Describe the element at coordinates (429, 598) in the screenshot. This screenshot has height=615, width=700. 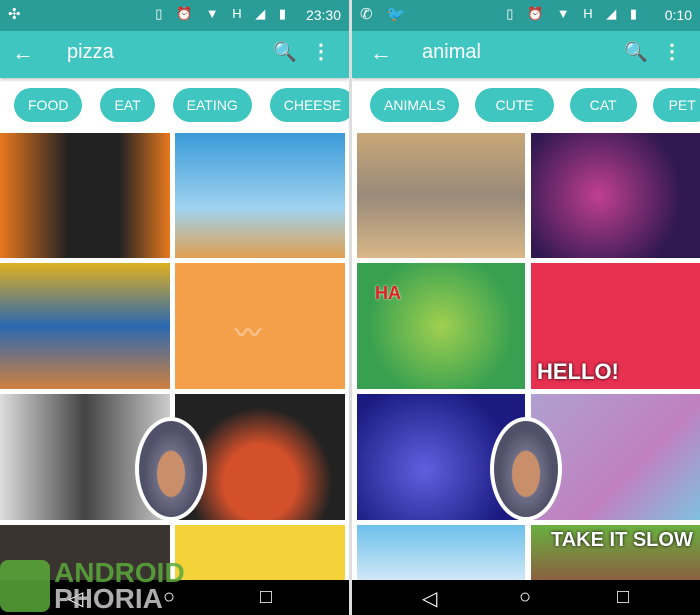
I see `nav-back-icon: ◁` at that location.